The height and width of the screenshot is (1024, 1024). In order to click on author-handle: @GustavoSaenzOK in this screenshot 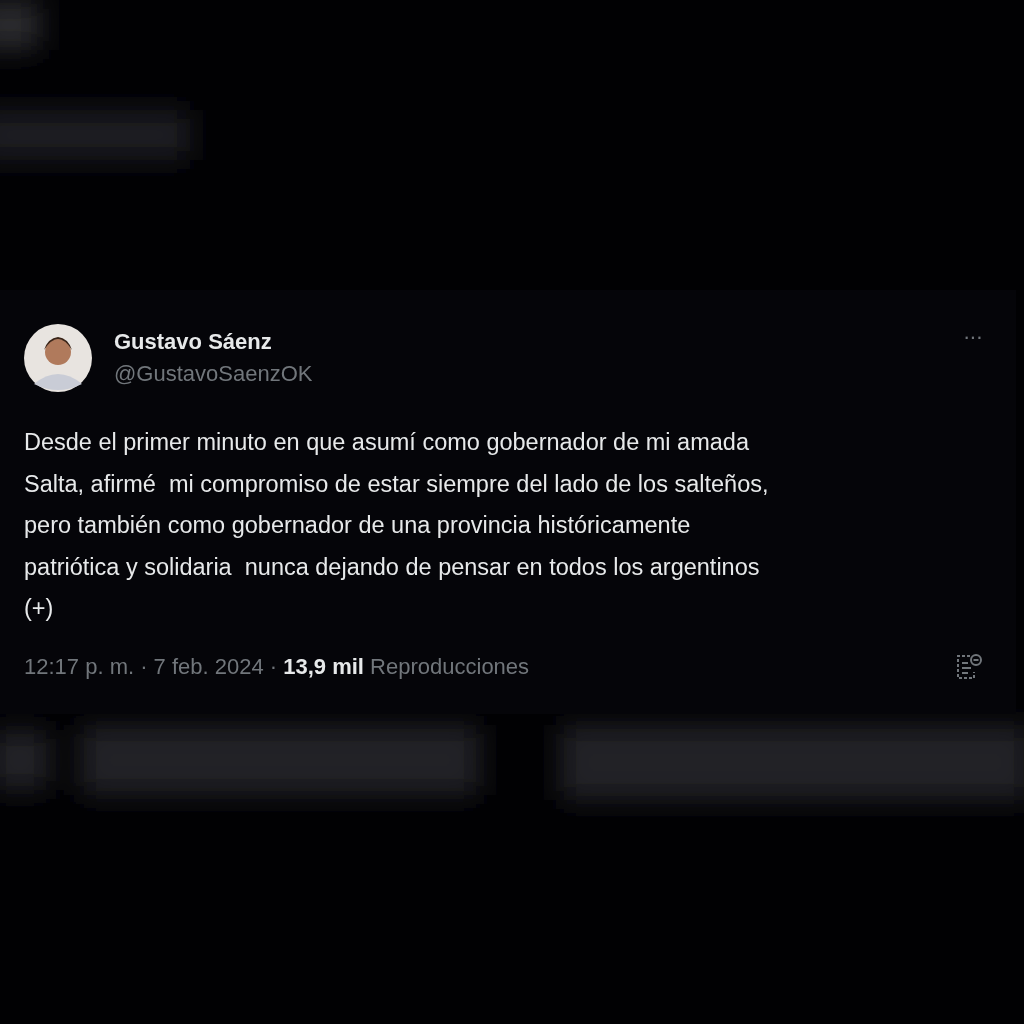, I will do `click(214, 374)`.